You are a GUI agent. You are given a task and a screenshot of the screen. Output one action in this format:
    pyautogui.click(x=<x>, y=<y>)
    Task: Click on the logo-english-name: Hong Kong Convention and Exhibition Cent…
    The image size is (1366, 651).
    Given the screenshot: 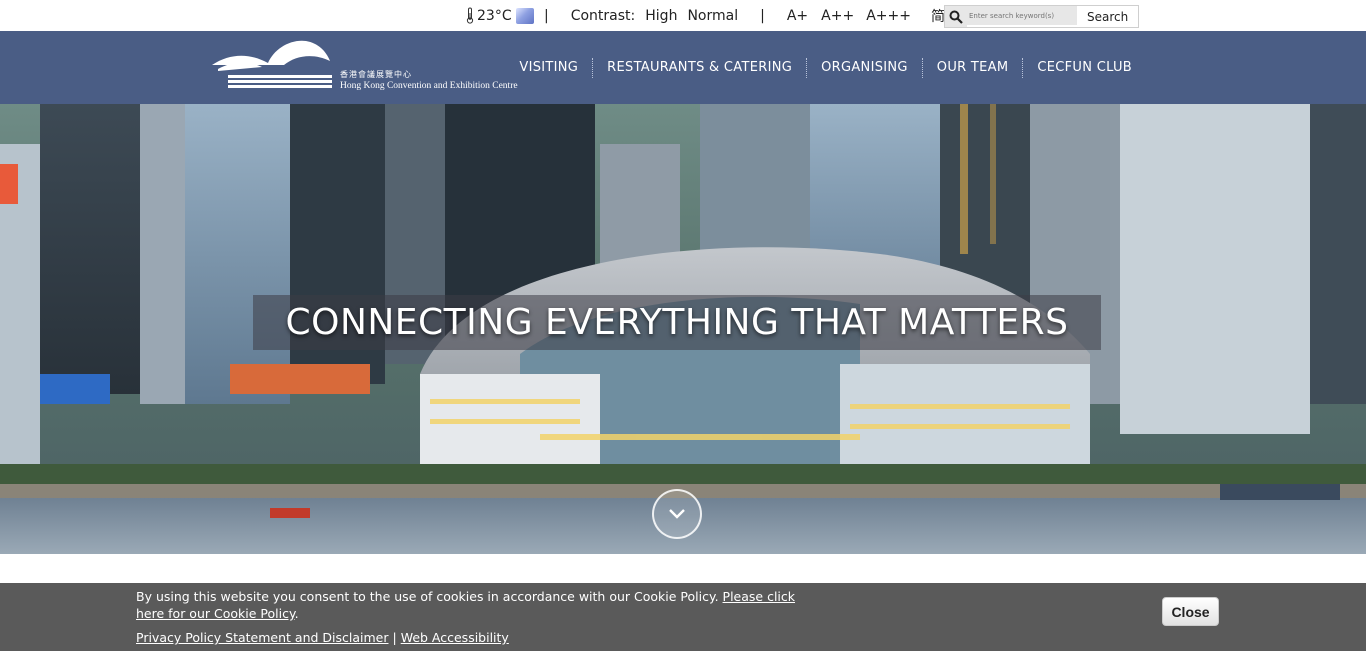 What is the action you would take?
    pyautogui.click(x=429, y=86)
    